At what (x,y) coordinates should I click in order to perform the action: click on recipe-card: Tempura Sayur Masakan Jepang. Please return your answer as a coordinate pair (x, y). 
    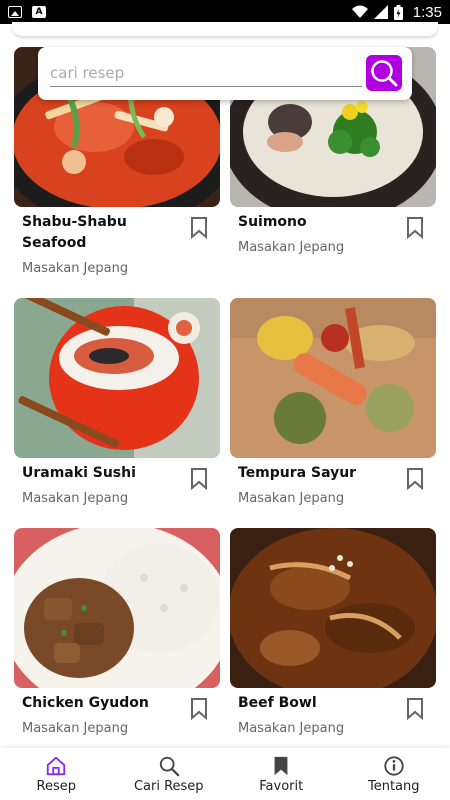
    Looking at the image, I should click on (333, 402).